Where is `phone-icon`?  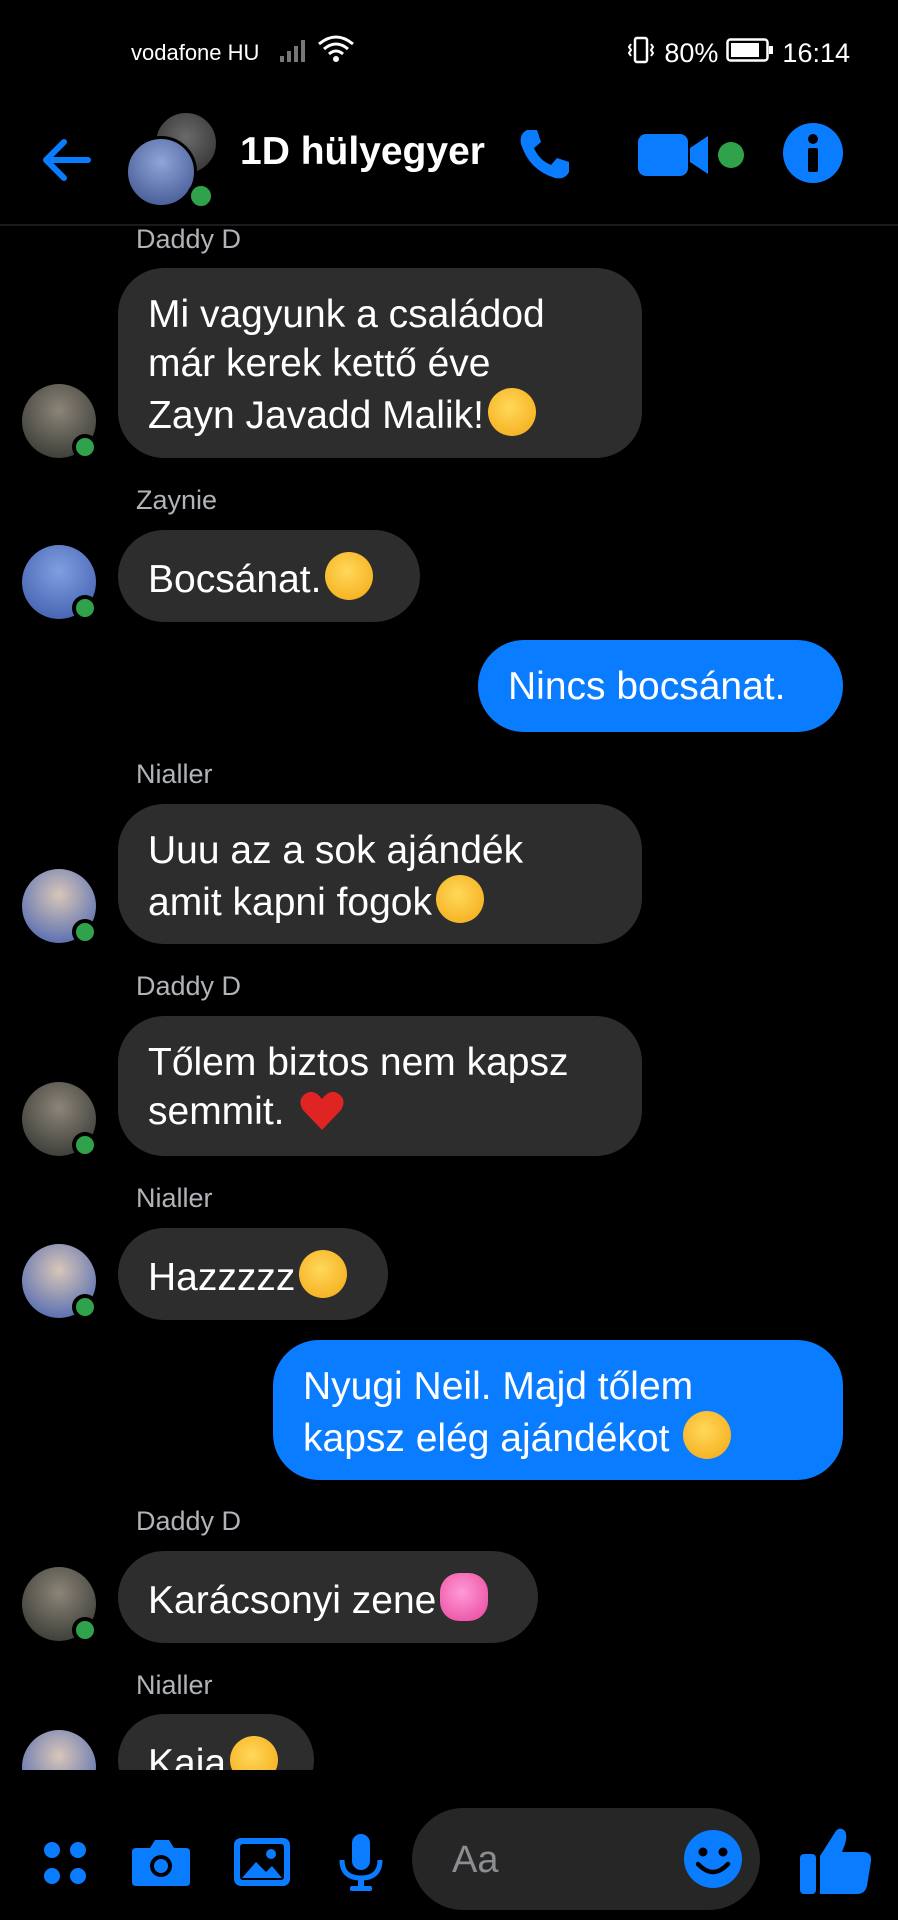
phone-icon is located at coordinates (545, 154).